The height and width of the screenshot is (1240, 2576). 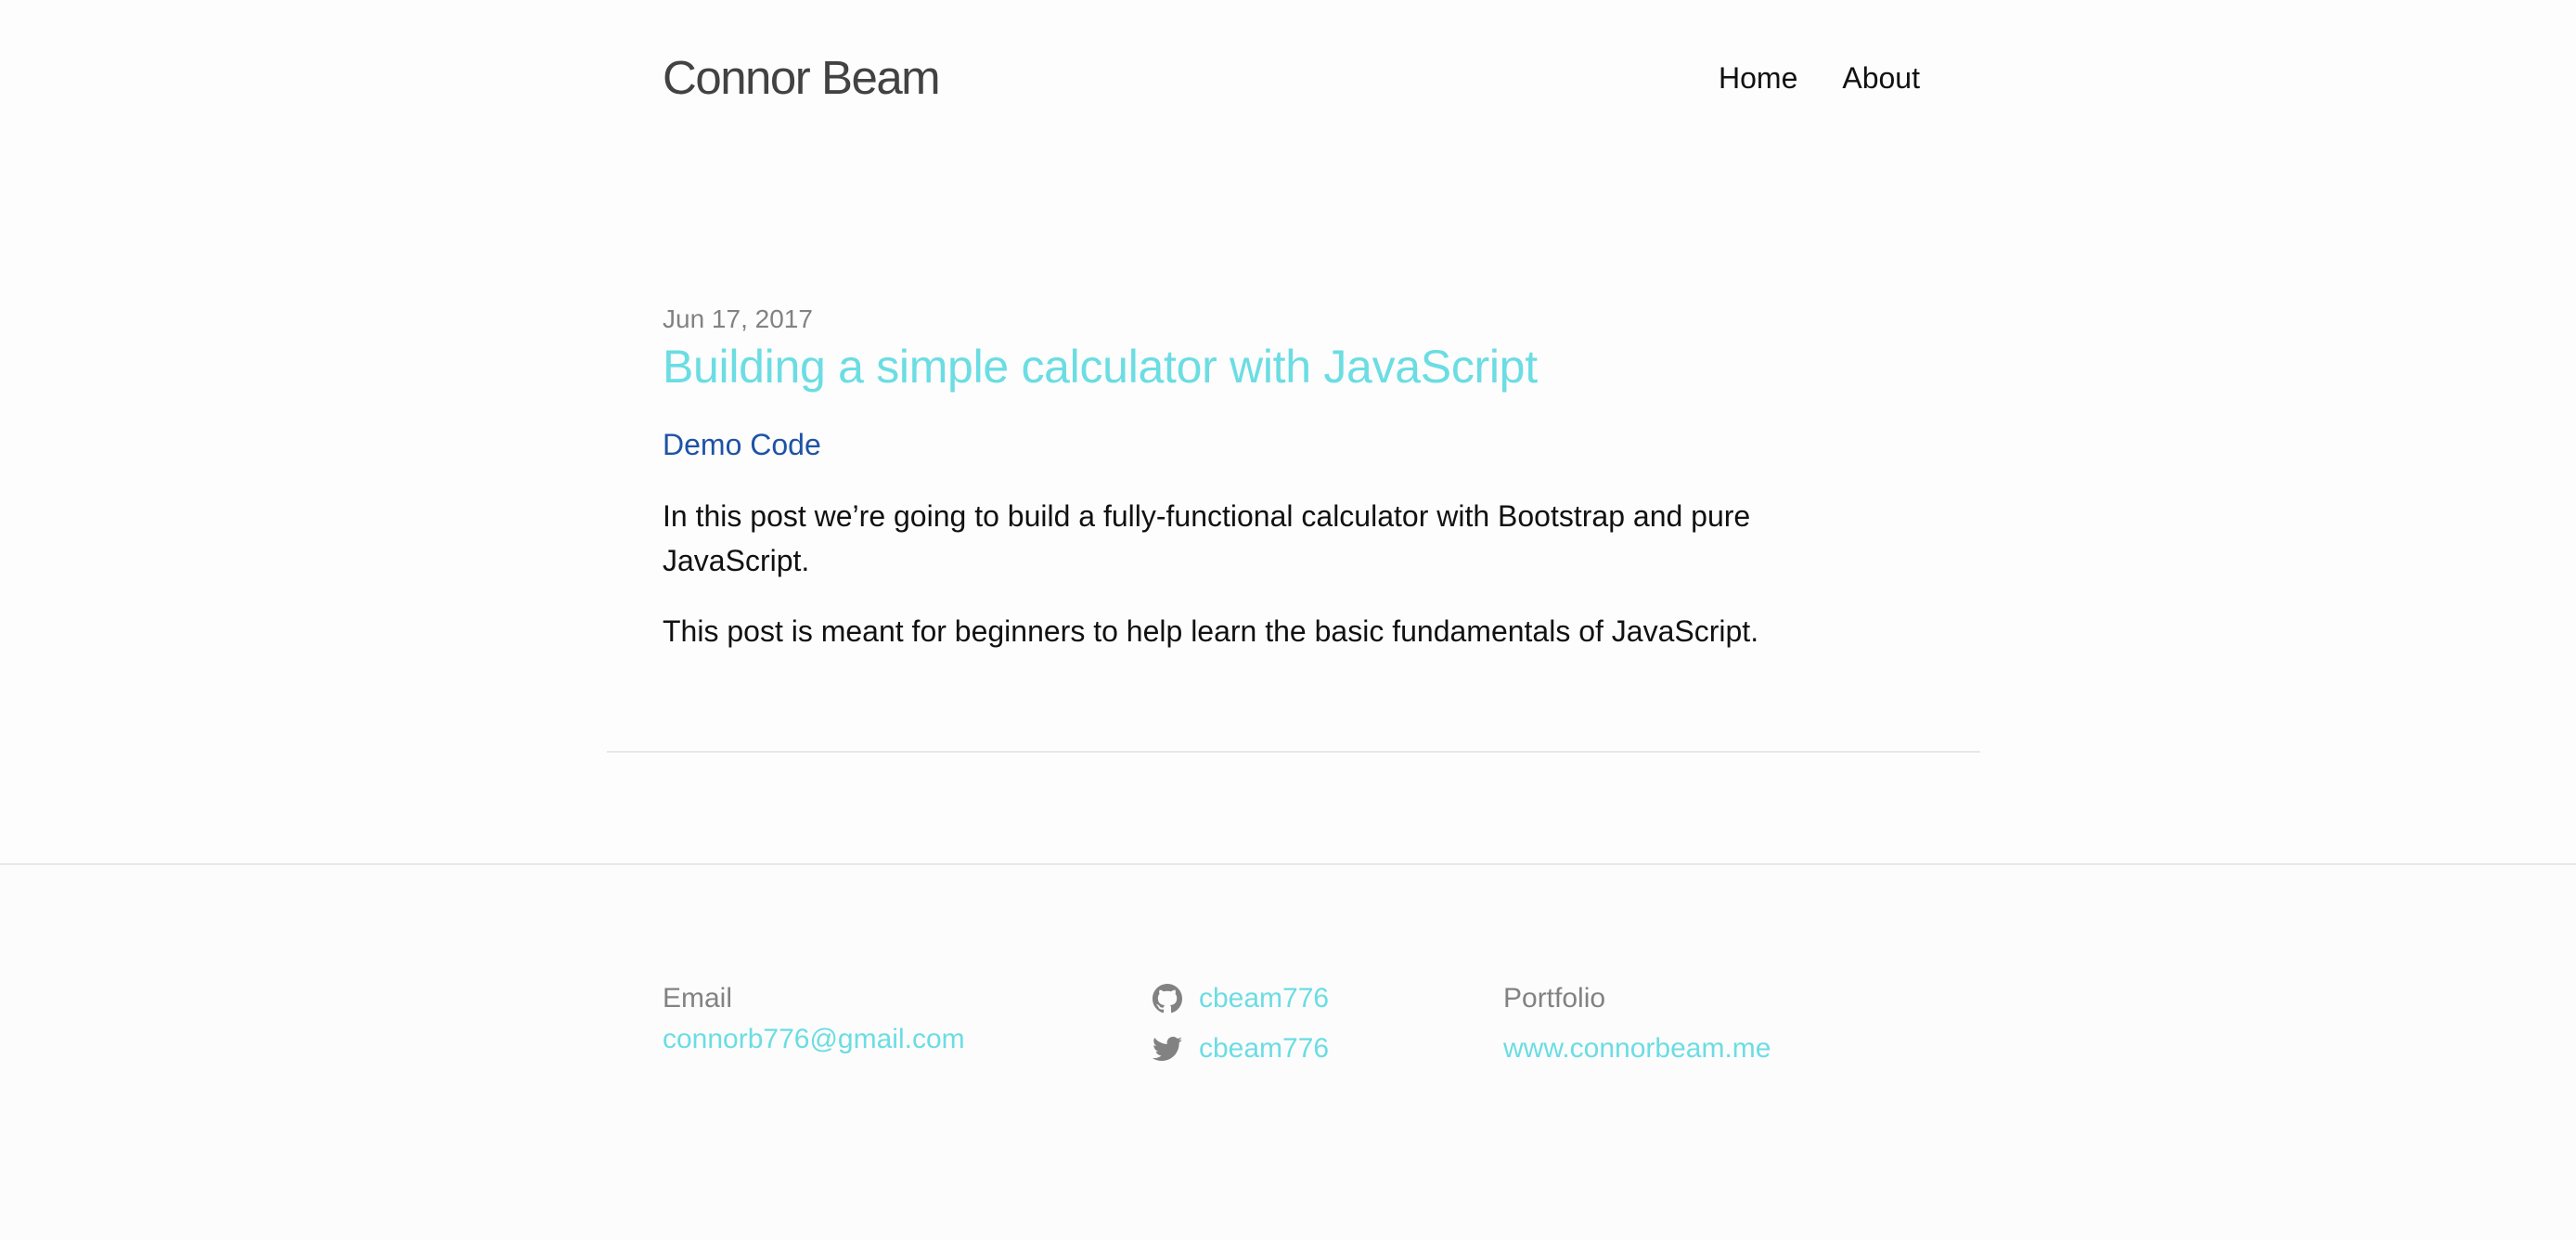 I want to click on portfolio-label: Portfolio, so click(x=1554, y=998).